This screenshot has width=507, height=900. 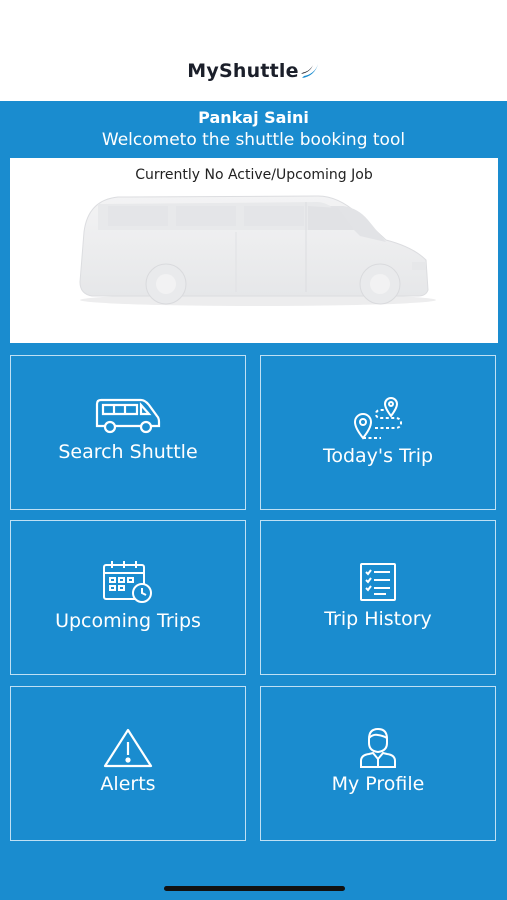 I want to click on van-image, so click(x=257, y=250).